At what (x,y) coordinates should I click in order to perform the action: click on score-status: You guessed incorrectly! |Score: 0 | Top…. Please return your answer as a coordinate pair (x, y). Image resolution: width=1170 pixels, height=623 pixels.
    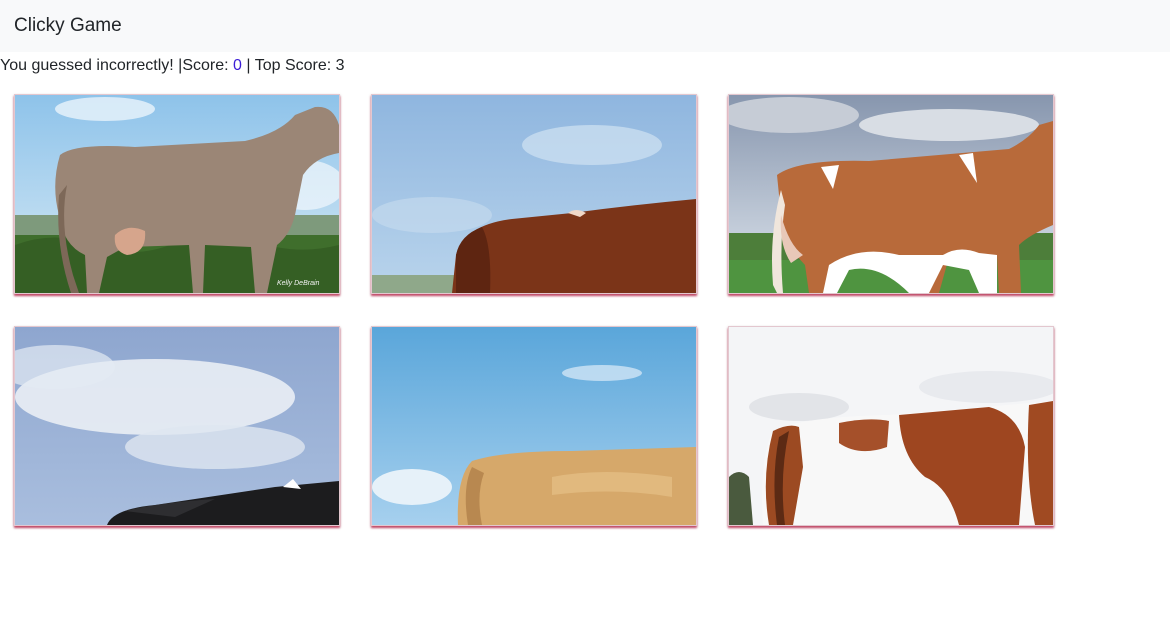
    Looking at the image, I should click on (172, 66).